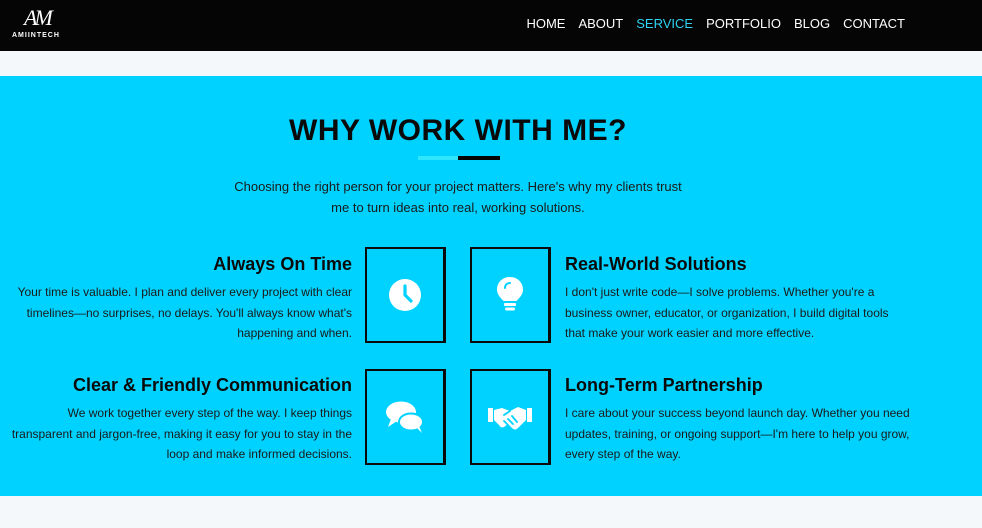 The image size is (982, 528). I want to click on underline-dark, so click(479, 158).